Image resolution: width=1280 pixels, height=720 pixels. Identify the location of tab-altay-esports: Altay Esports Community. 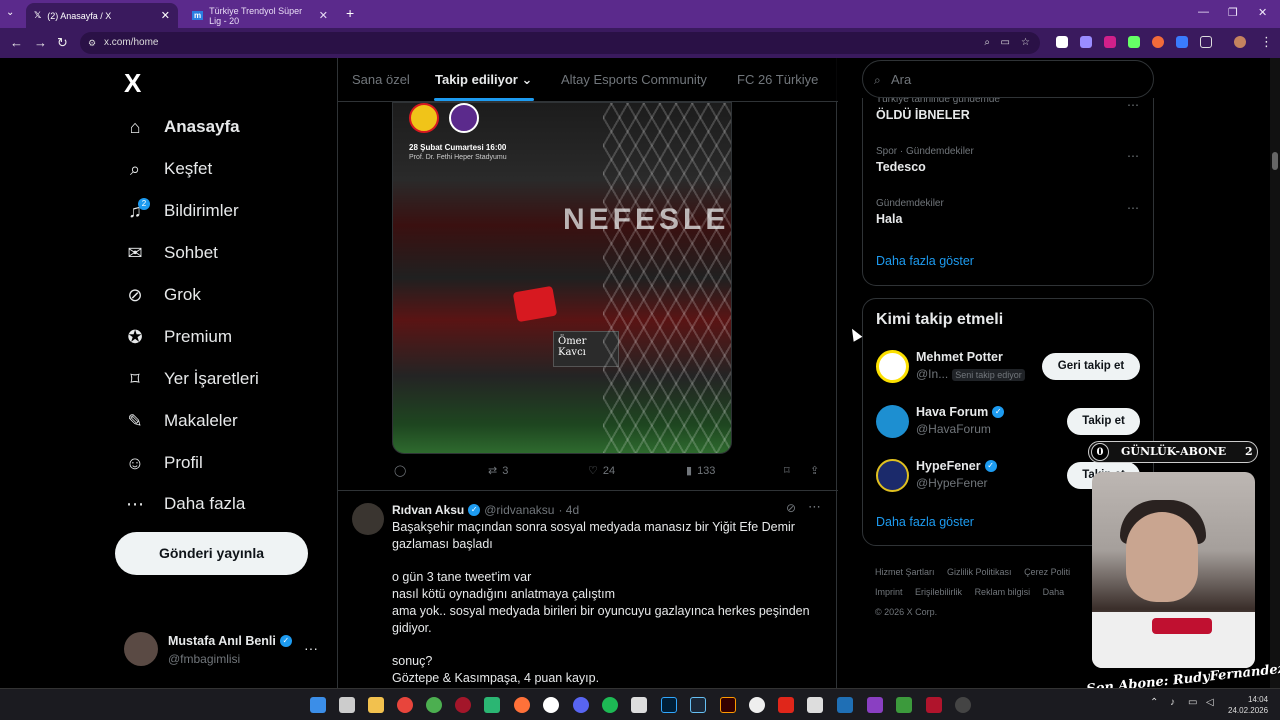
(634, 79).